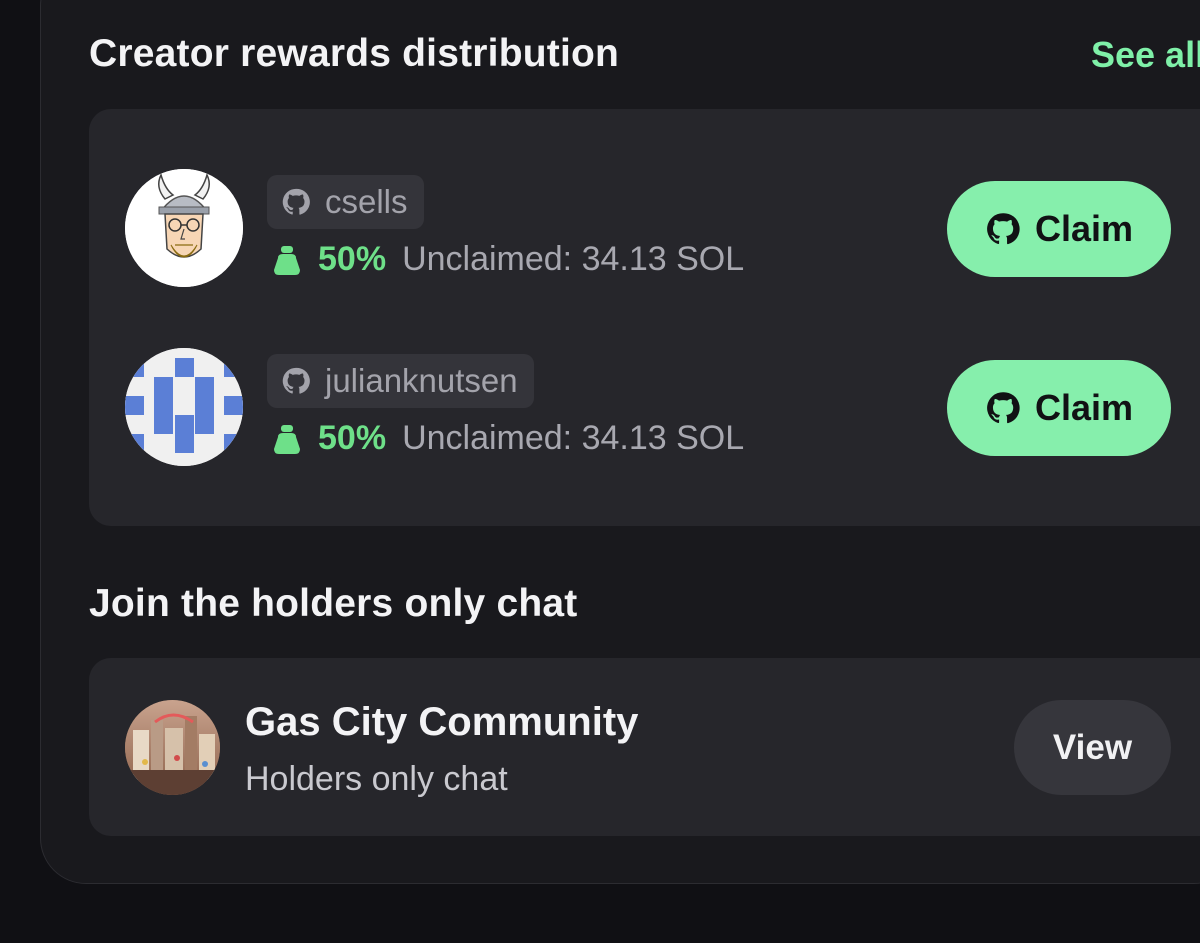  What do you see at coordinates (1145, 55) in the screenshot?
I see `see-all-link: See all` at bounding box center [1145, 55].